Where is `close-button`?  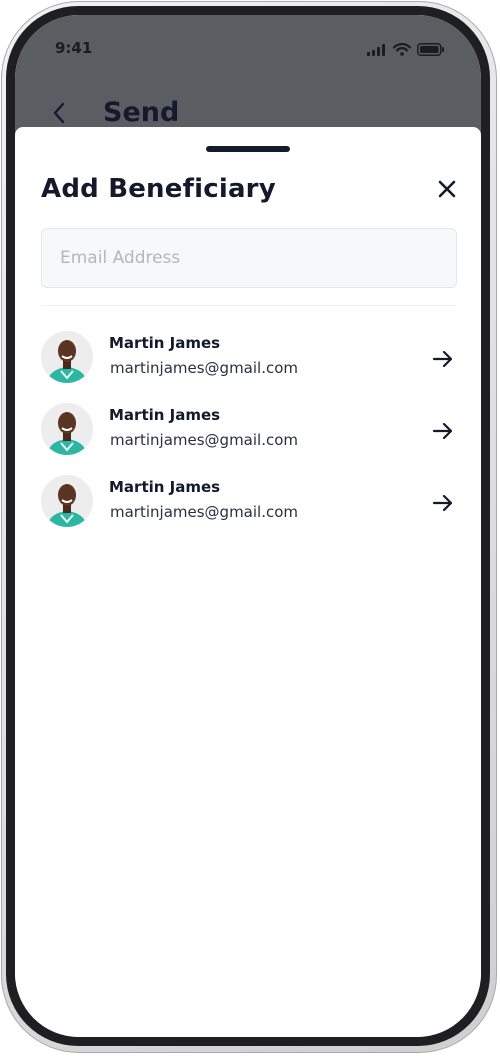
close-button is located at coordinates (447, 191).